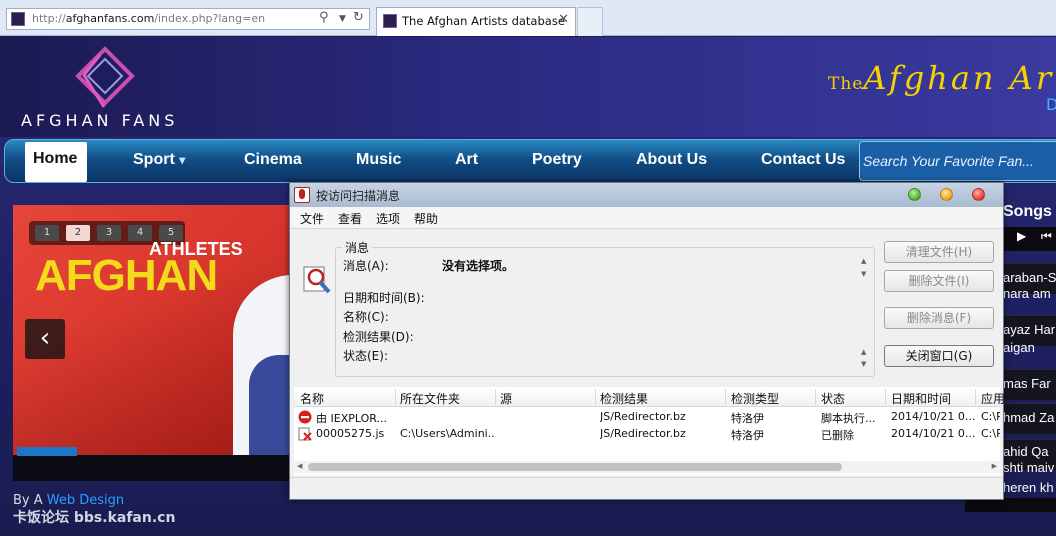  What do you see at coordinates (833, 398) in the screenshot?
I see `column-status: 状态` at bounding box center [833, 398].